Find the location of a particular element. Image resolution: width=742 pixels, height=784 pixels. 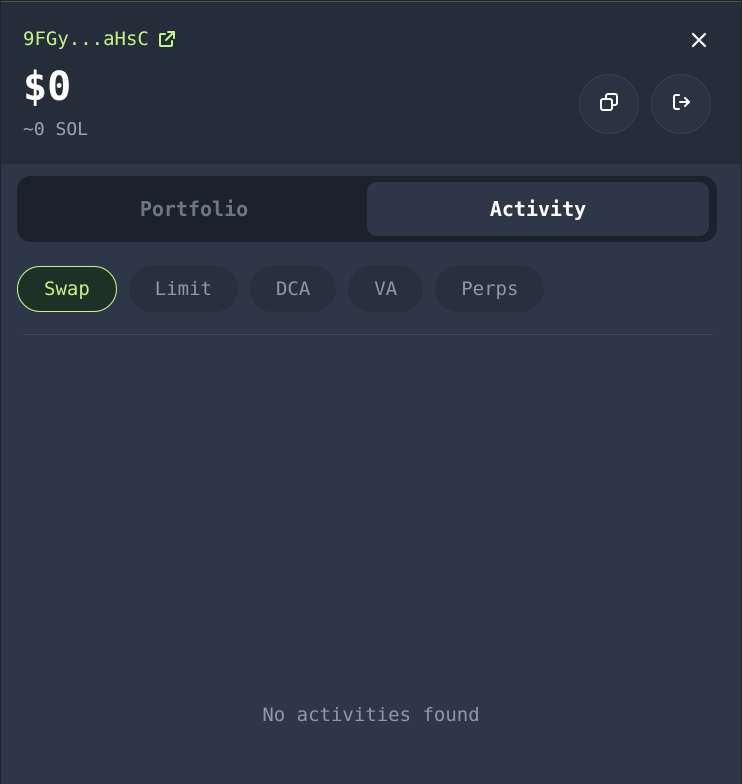

wallet-address-link: 9FGy...aHsC is located at coordinates (100, 39).